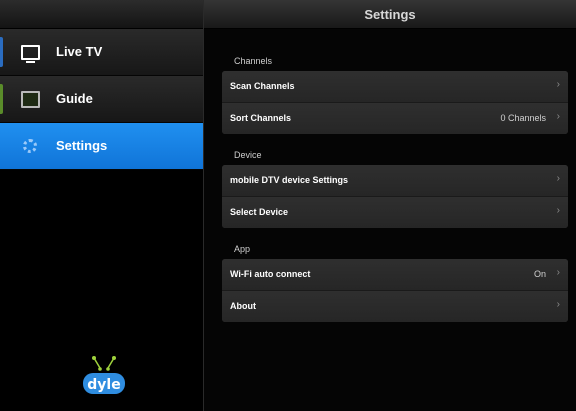 This screenshot has width=576, height=411. Describe the element at coordinates (253, 61) in the screenshot. I see `section-header-channels: Channels` at that location.